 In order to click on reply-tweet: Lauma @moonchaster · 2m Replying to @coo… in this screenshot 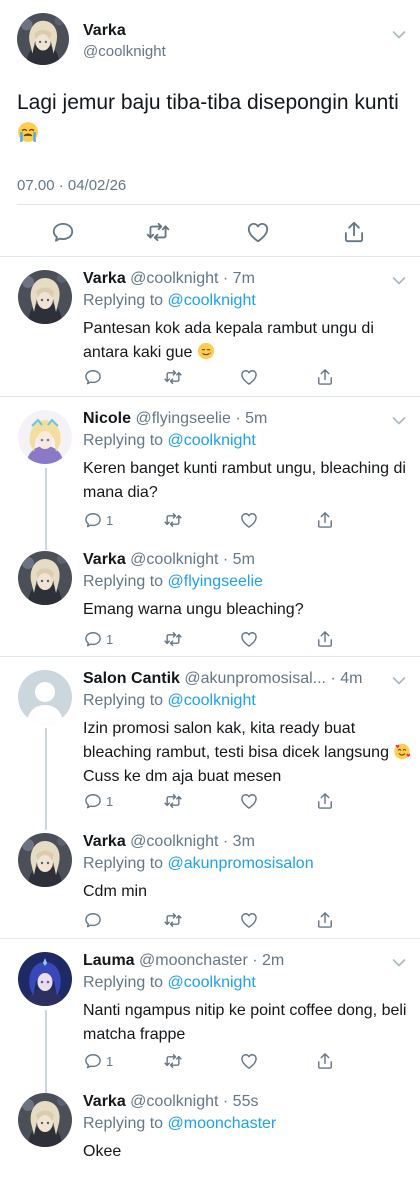, I will do `click(210, 1010)`.